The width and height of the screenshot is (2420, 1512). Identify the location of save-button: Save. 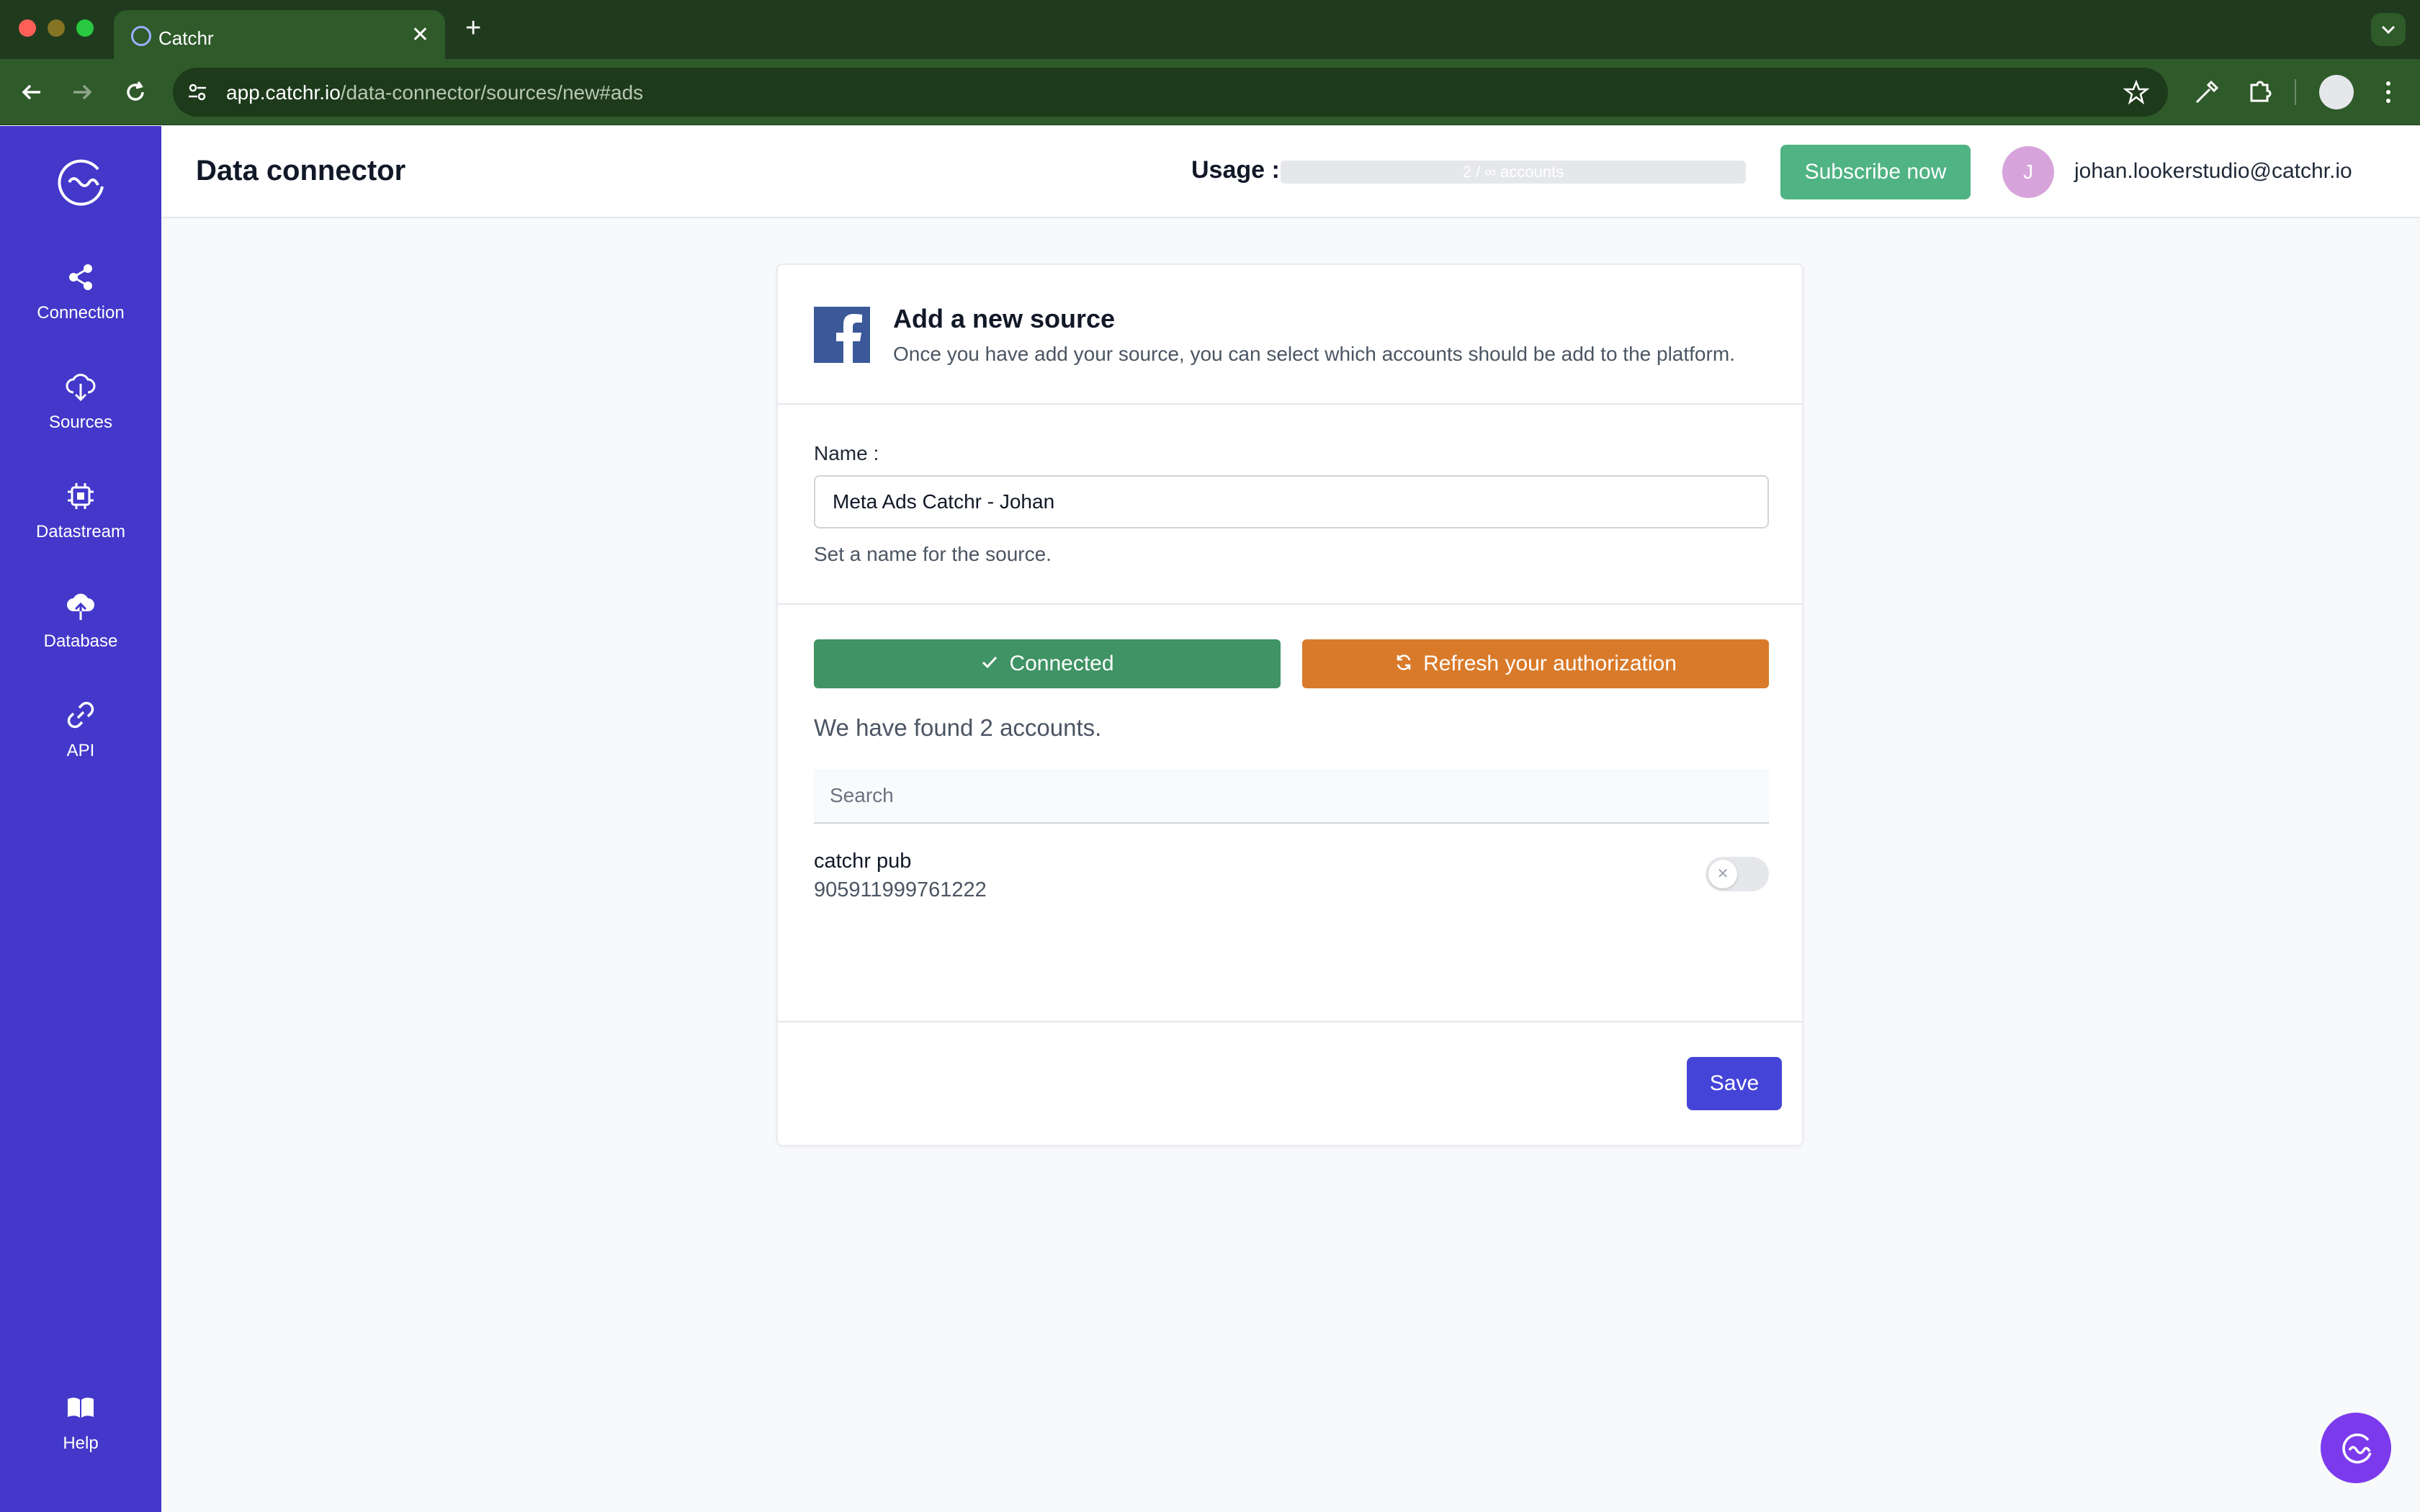
(1734, 1083).